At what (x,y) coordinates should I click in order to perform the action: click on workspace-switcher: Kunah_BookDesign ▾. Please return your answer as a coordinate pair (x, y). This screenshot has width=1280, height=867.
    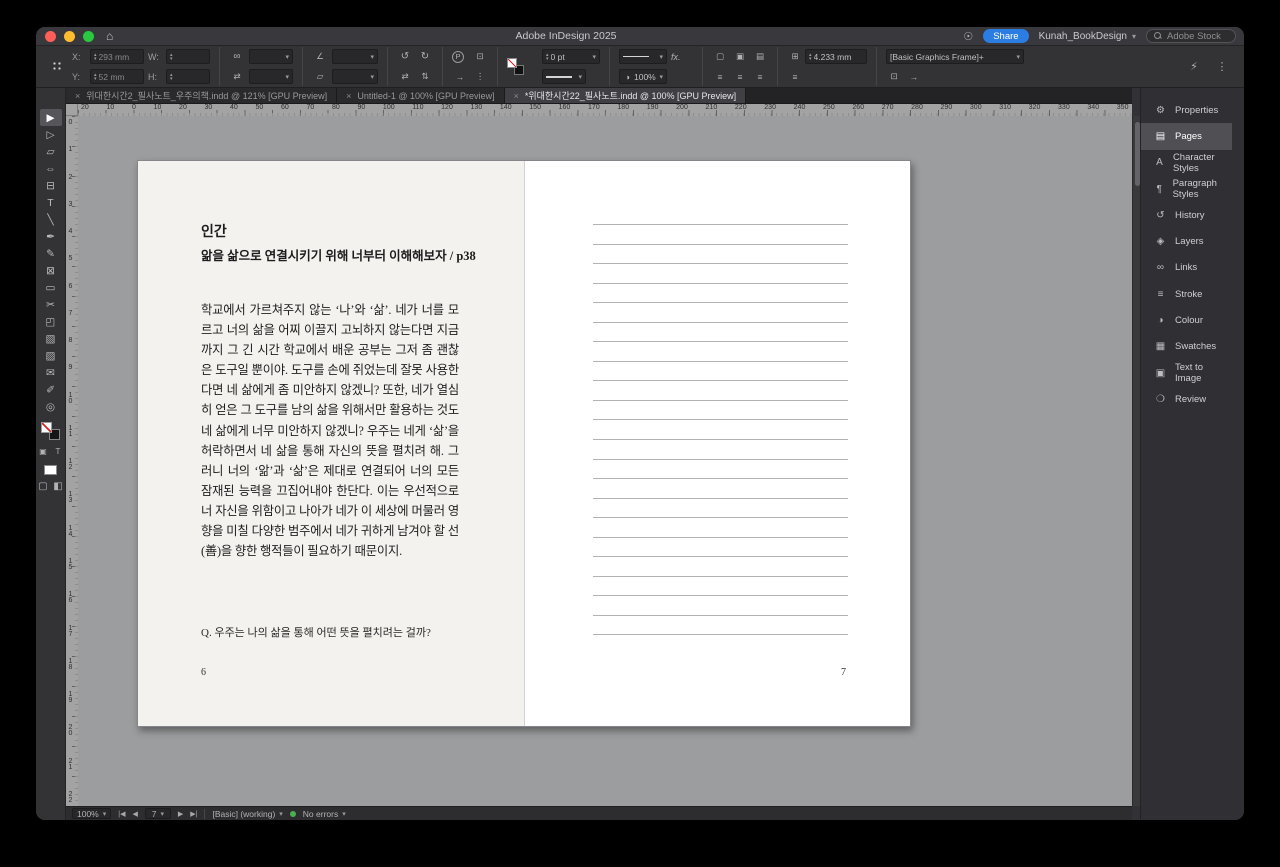
    Looking at the image, I should click on (1087, 36).